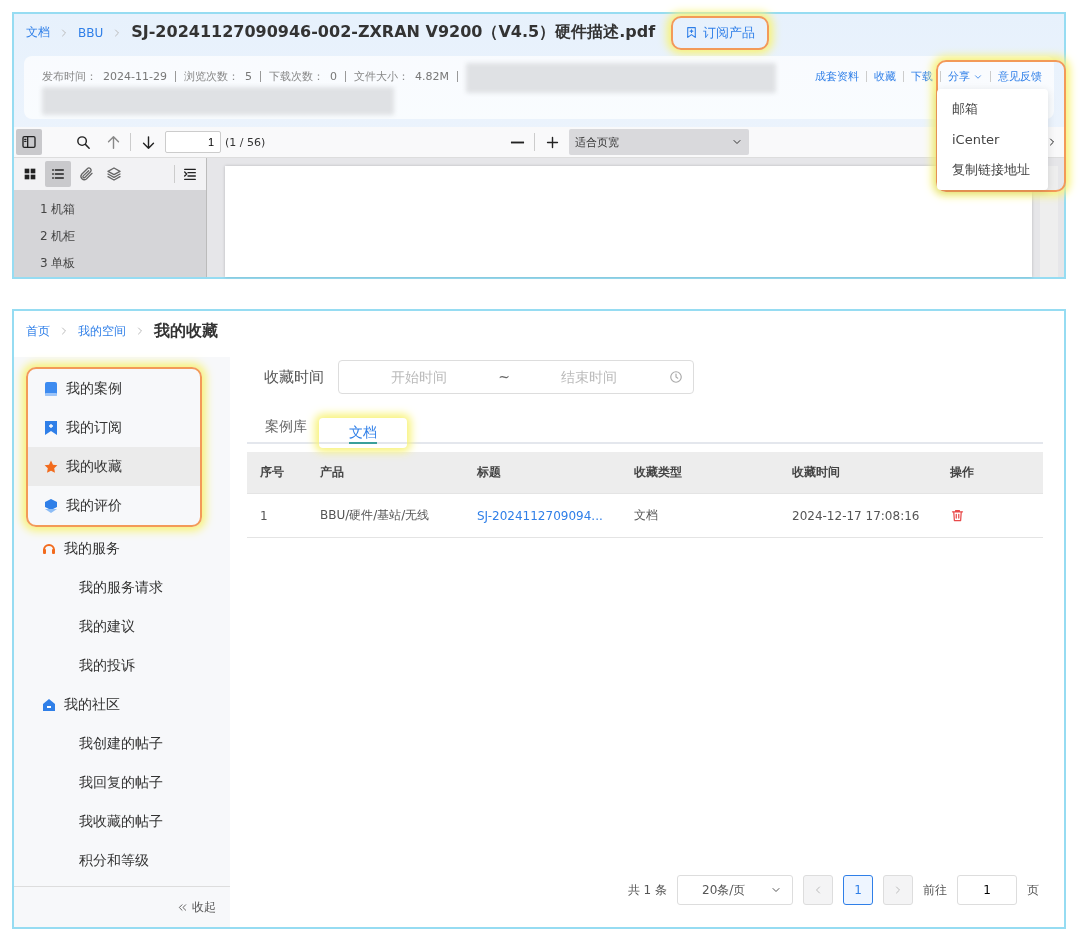 This screenshot has width=1080, height=931. What do you see at coordinates (333, 76) in the screenshot?
I see `meta-value: 0` at bounding box center [333, 76].